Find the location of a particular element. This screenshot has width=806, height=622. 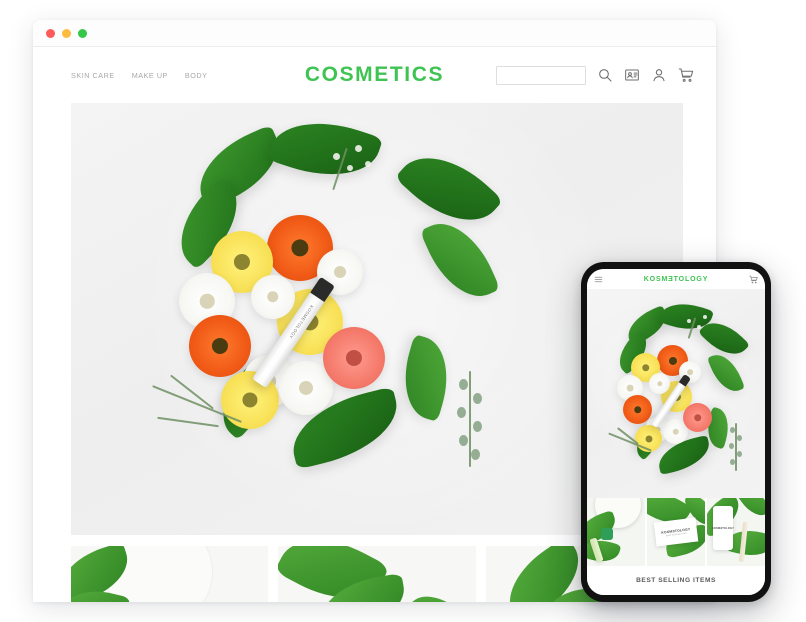

nav-item-skin-care: SKIN CARE is located at coordinates (93, 75).